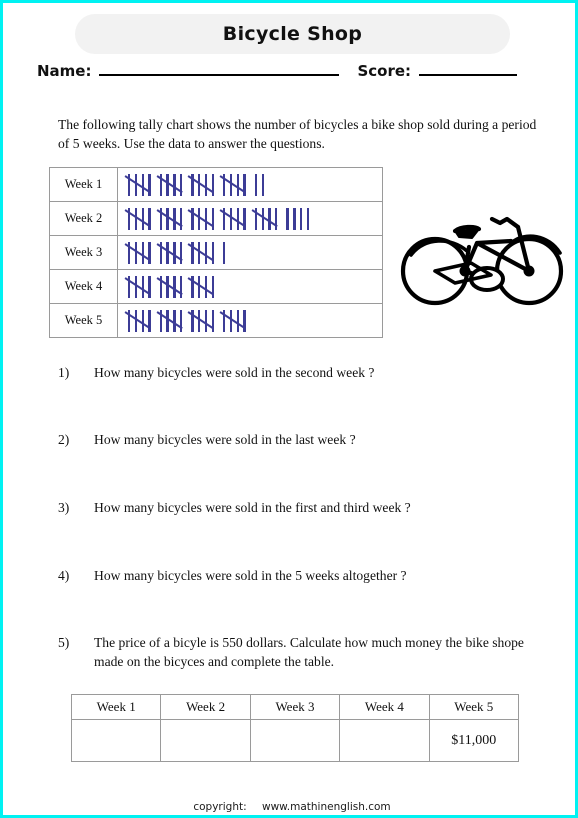 The height and width of the screenshot is (818, 578). What do you see at coordinates (64, 575) in the screenshot?
I see `question-number: 4)` at bounding box center [64, 575].